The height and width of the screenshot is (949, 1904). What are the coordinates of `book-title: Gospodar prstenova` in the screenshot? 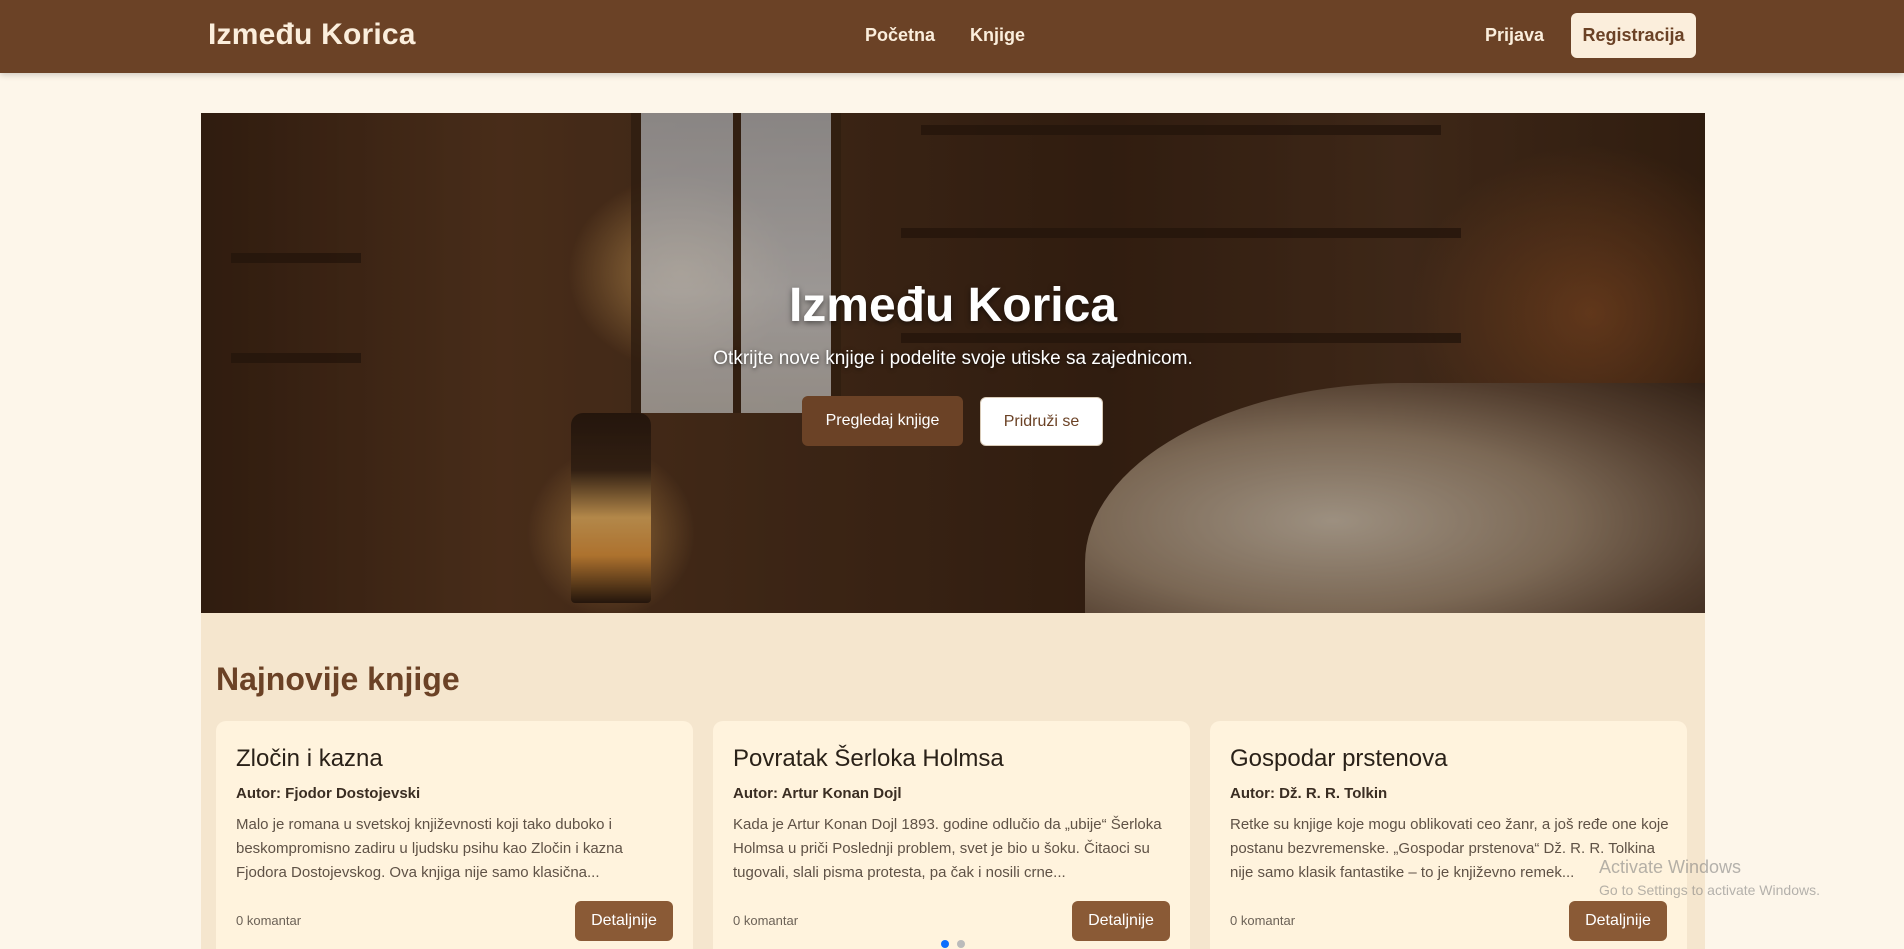 It's located at (1339, 758).